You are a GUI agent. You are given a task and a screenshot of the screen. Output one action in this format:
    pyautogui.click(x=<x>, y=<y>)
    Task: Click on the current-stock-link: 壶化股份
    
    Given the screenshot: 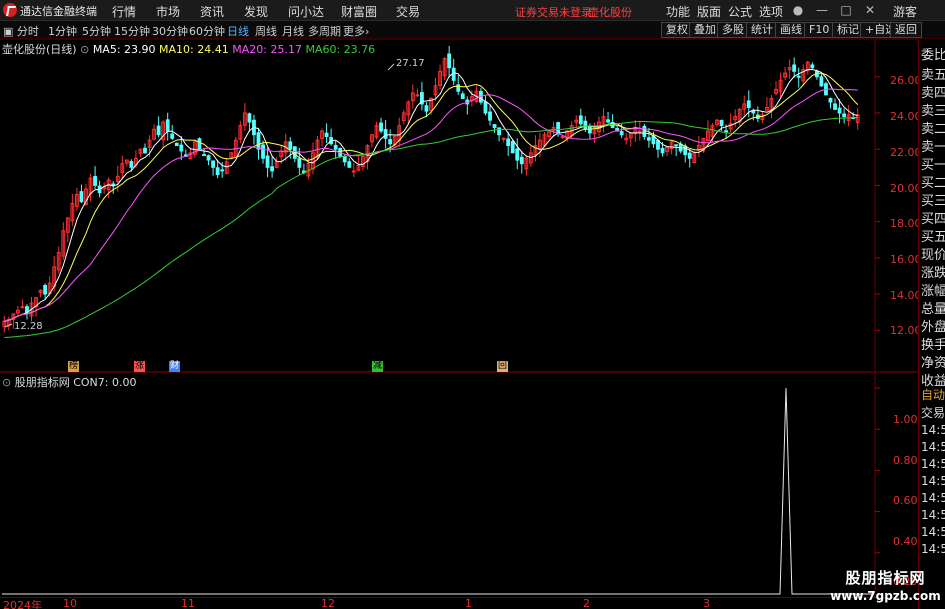 What is the action you would take?
    pyautogui.click(x=610, y=12)
    